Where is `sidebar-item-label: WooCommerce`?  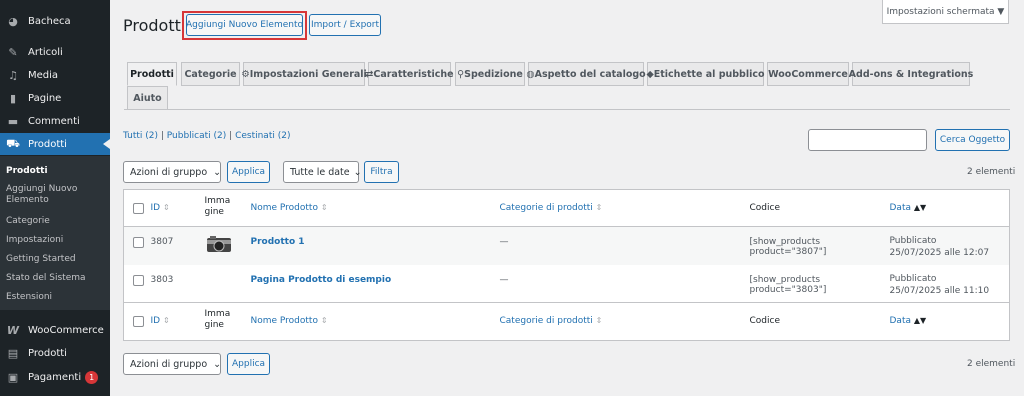 sidebar-item-label: WooCommerce is located at coordinates (66, 330).